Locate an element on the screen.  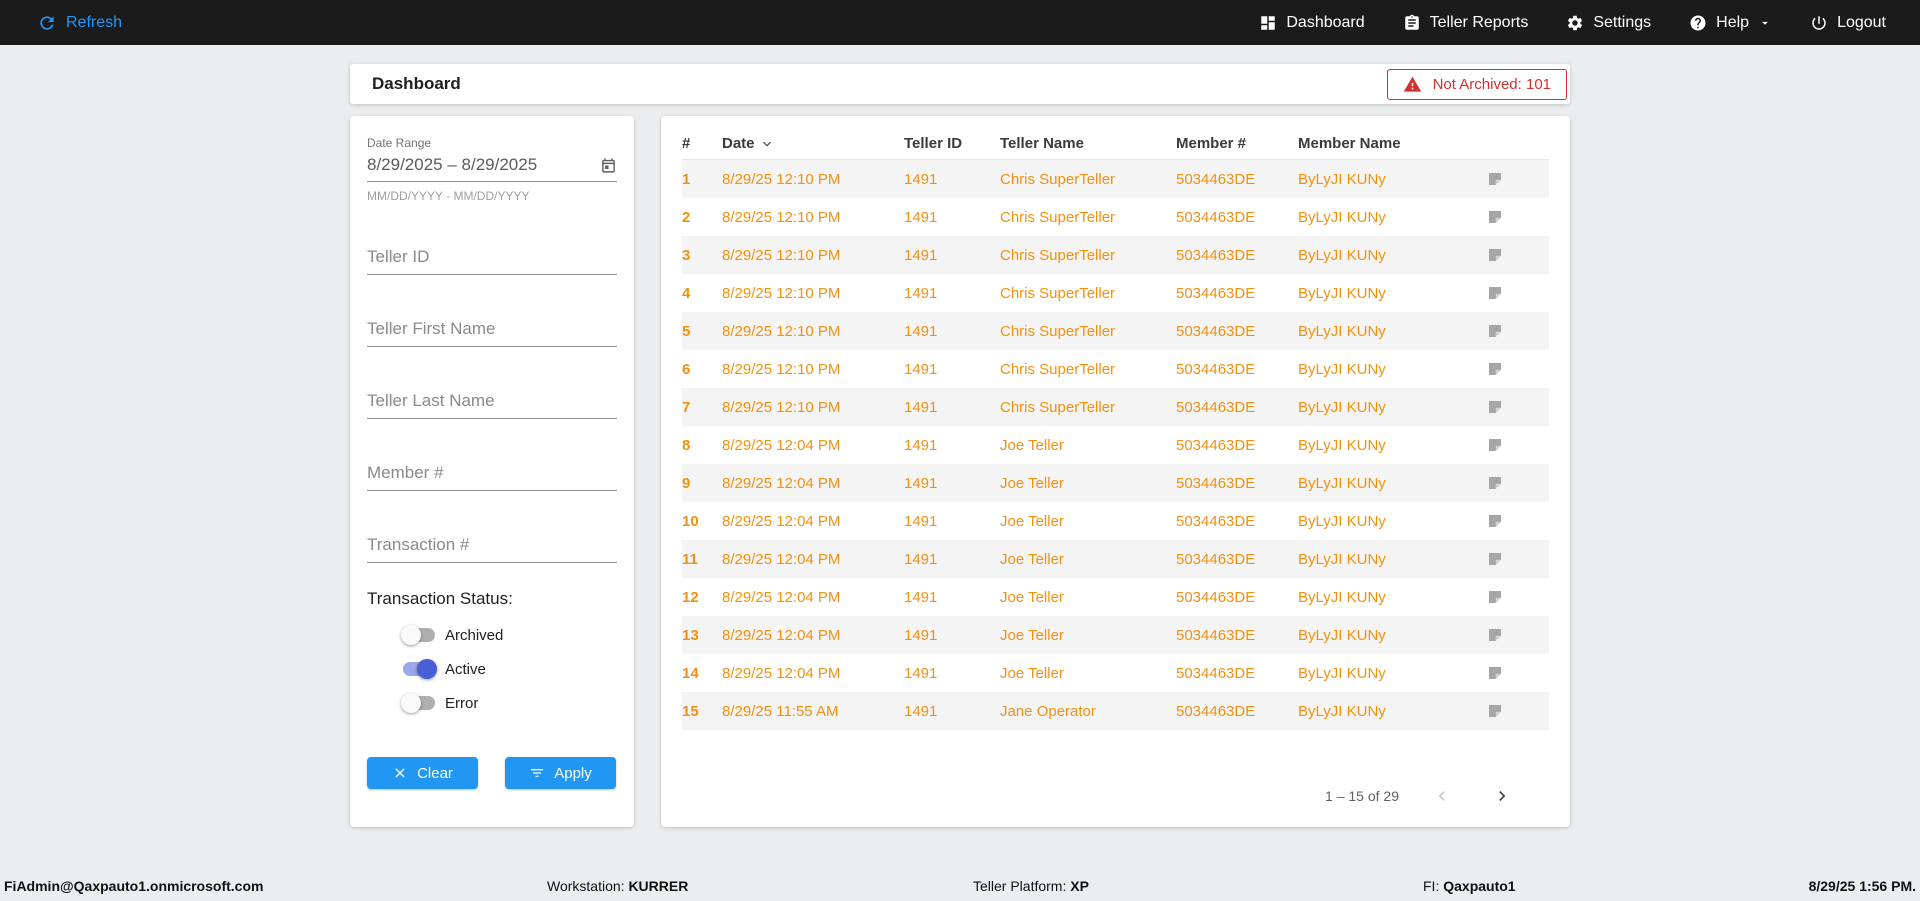
teller-last-name-input is located at coordinates (492, 403).